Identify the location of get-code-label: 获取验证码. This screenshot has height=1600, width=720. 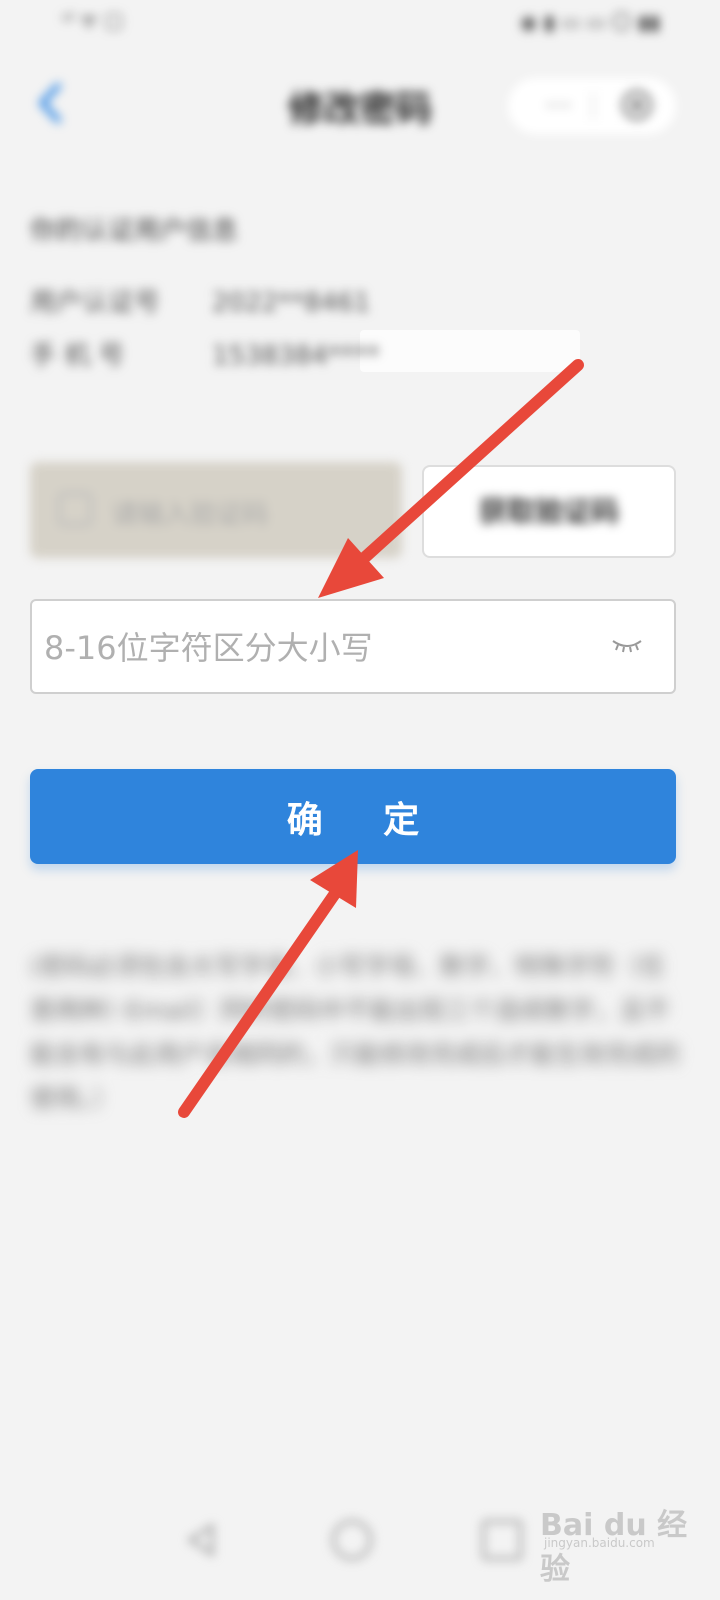
(548, 511).